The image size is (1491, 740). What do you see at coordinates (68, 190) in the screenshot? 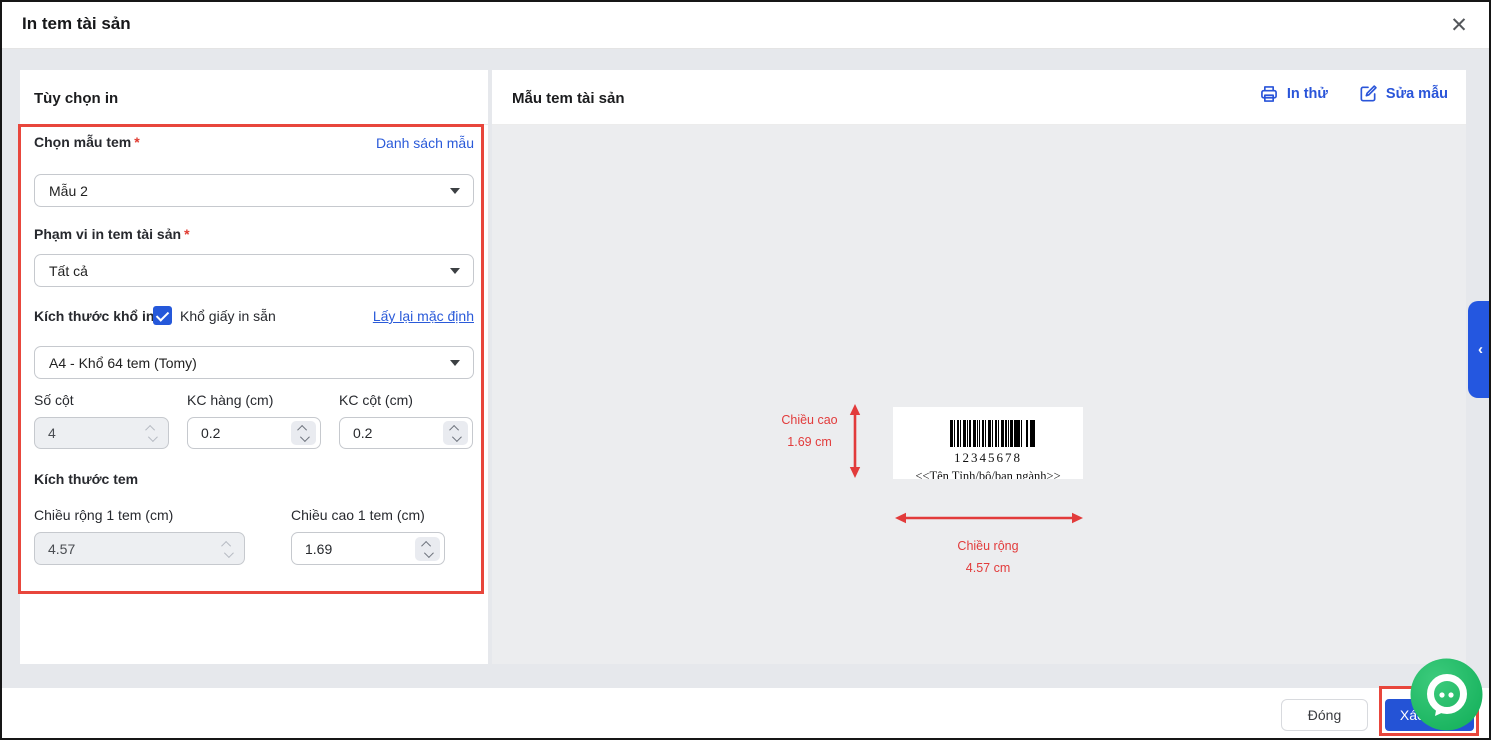
I see `template-select-value: Mẫu 2` at bounding box center [68, 190].